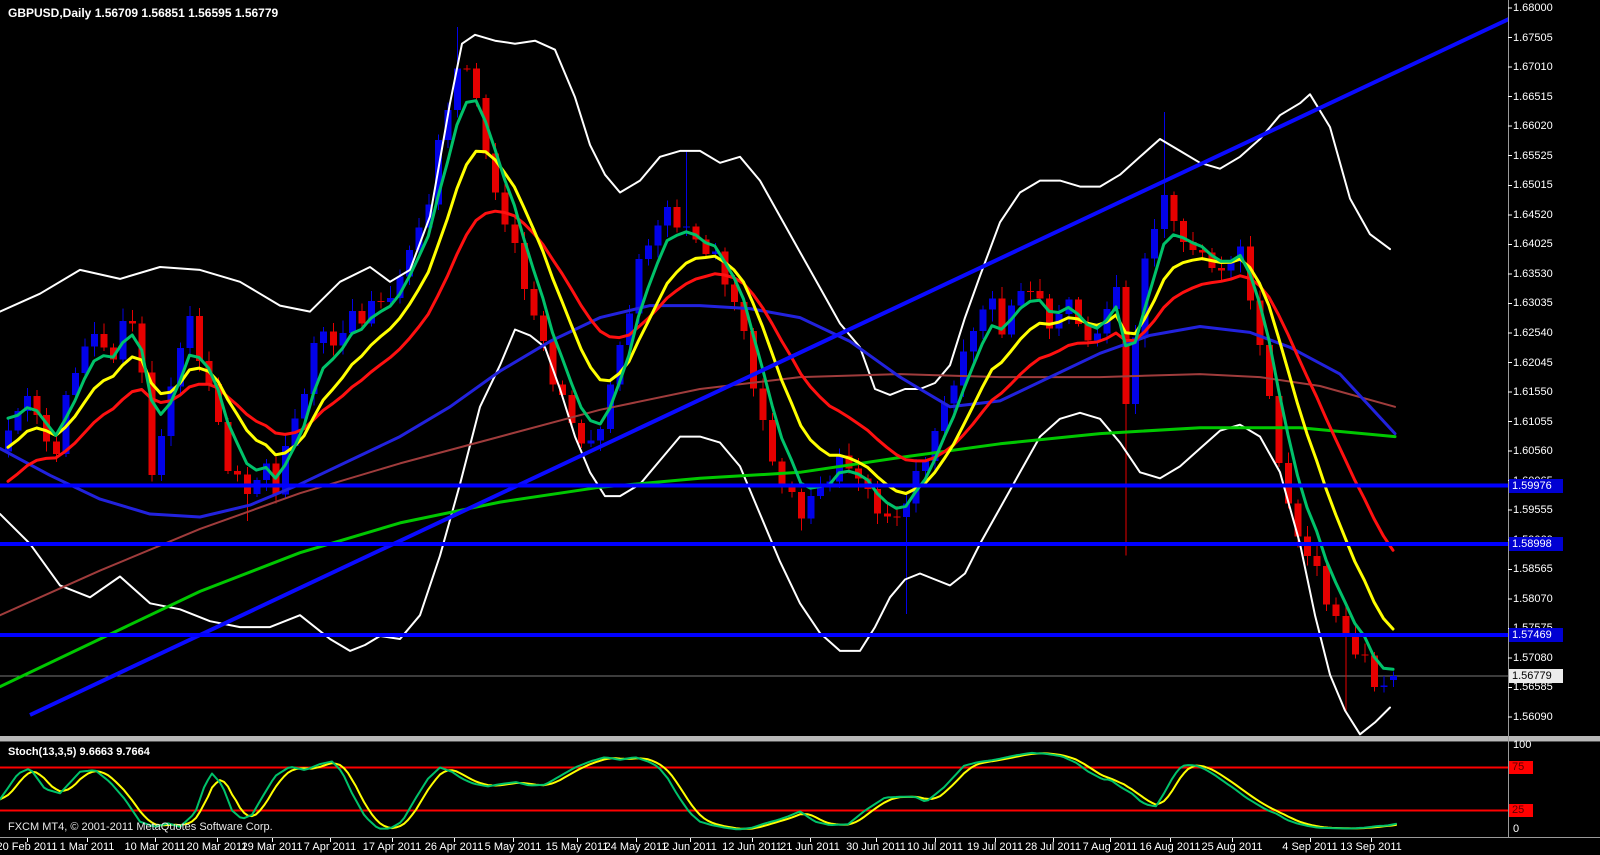  Describe the element at coordinates (1533, 67) in the screenshot. I see `price-axis-label: 1.67010` at that location.